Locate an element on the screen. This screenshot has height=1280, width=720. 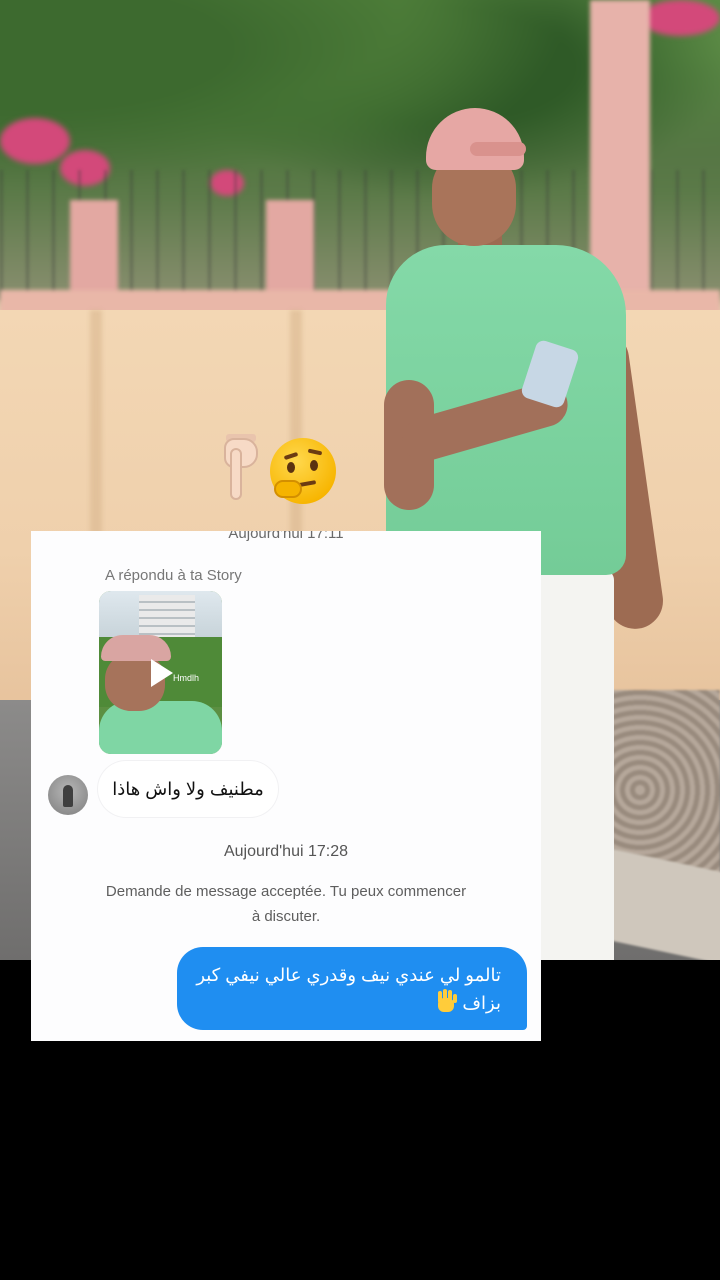
avatar is located at coordinates (68, 795).